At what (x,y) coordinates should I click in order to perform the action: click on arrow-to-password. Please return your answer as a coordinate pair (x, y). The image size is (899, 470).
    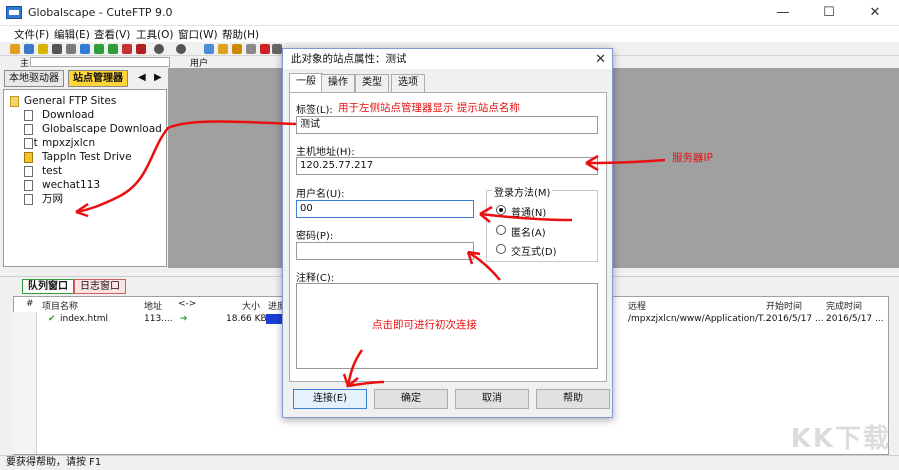
    Looking at the image, I should click on (484, 265).